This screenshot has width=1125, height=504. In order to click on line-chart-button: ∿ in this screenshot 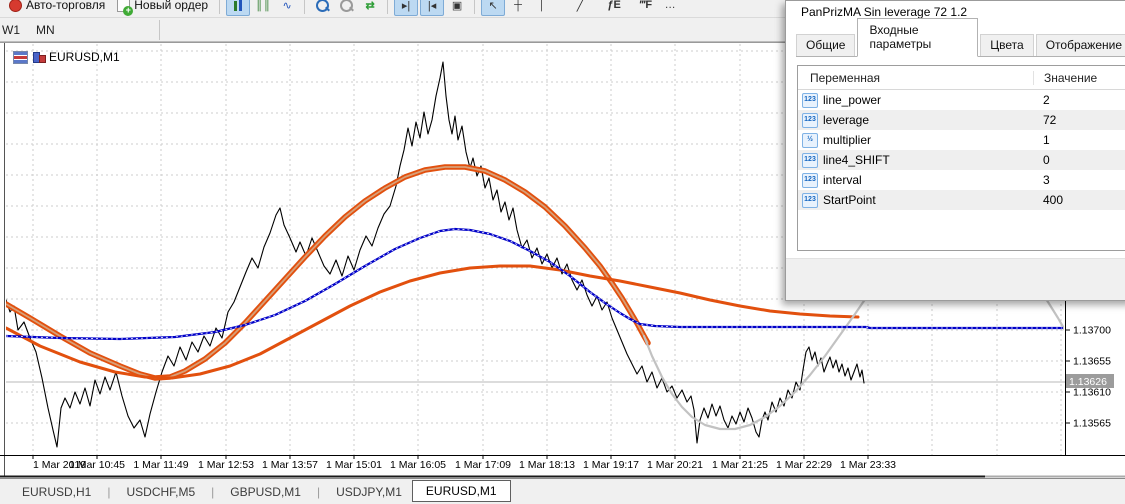, I will do `click(287, 7)`.